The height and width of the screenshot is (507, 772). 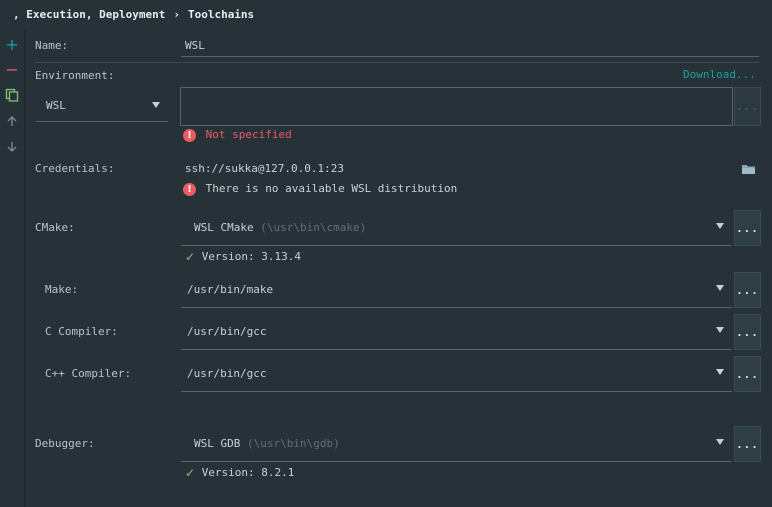 What do you see at coordinates (748, 170) in the screenshot?
I see `folder-icon` at bounding box center [748, 170].